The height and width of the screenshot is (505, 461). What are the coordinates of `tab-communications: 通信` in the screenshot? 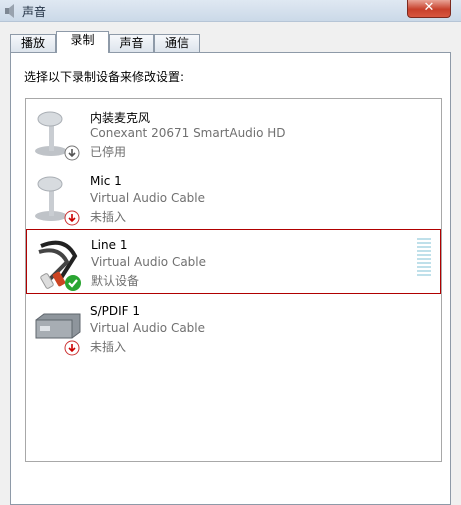 It's located at (177, 43).